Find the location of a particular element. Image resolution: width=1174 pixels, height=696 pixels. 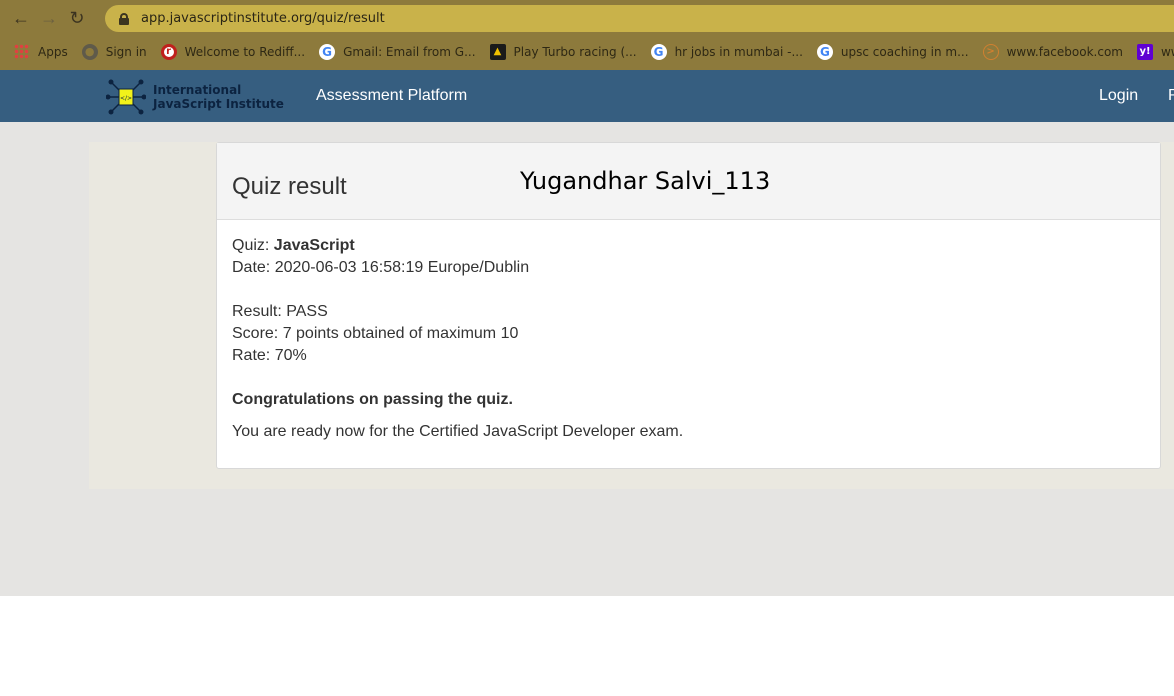

forward-arrow-icon: → is located at coordinates (49, 19).